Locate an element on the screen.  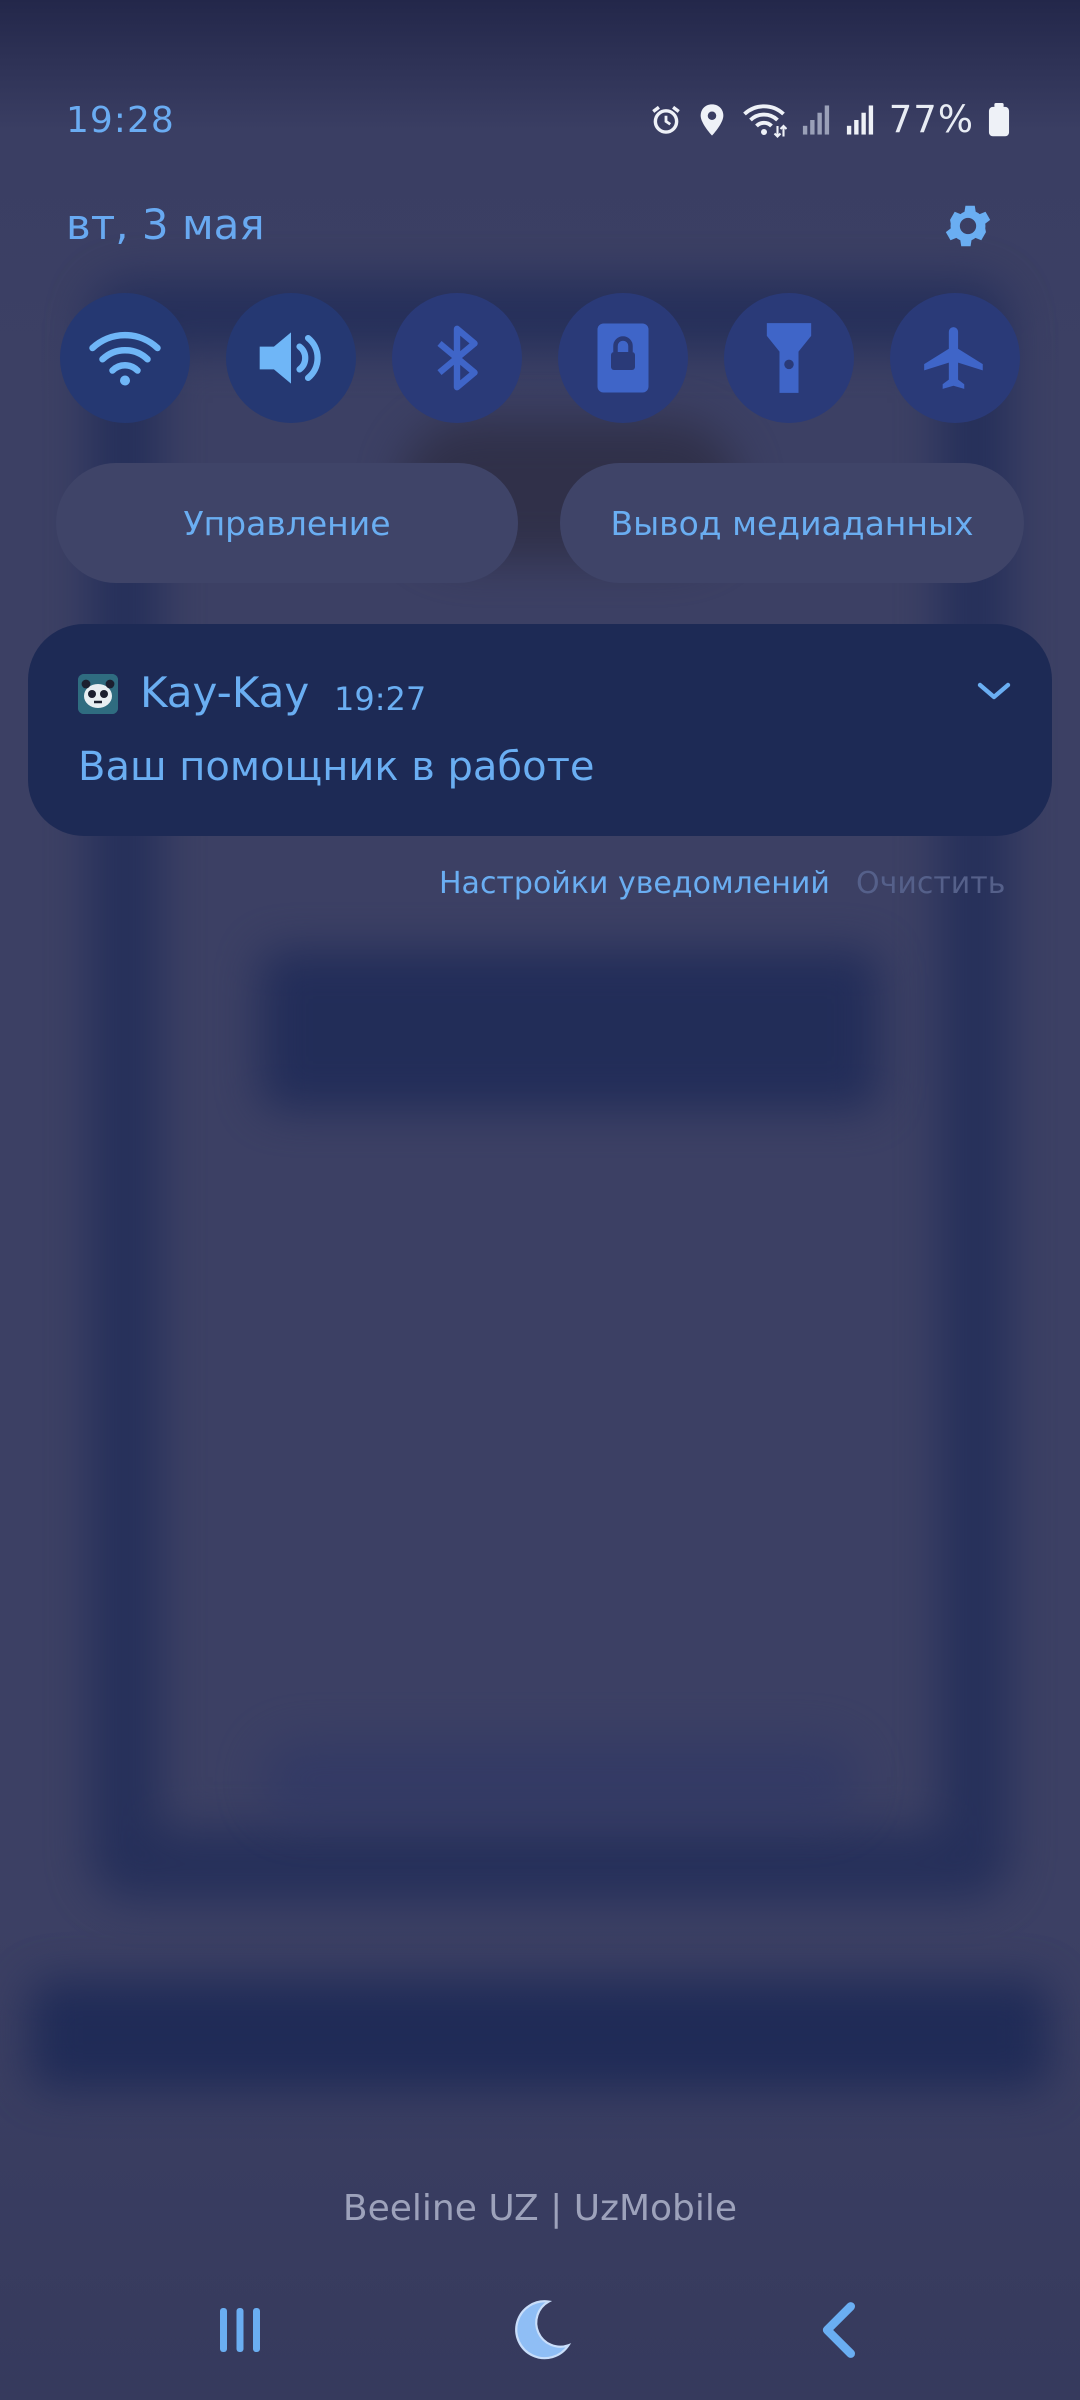
airplane-toggle is located at coordinates (955, 358).